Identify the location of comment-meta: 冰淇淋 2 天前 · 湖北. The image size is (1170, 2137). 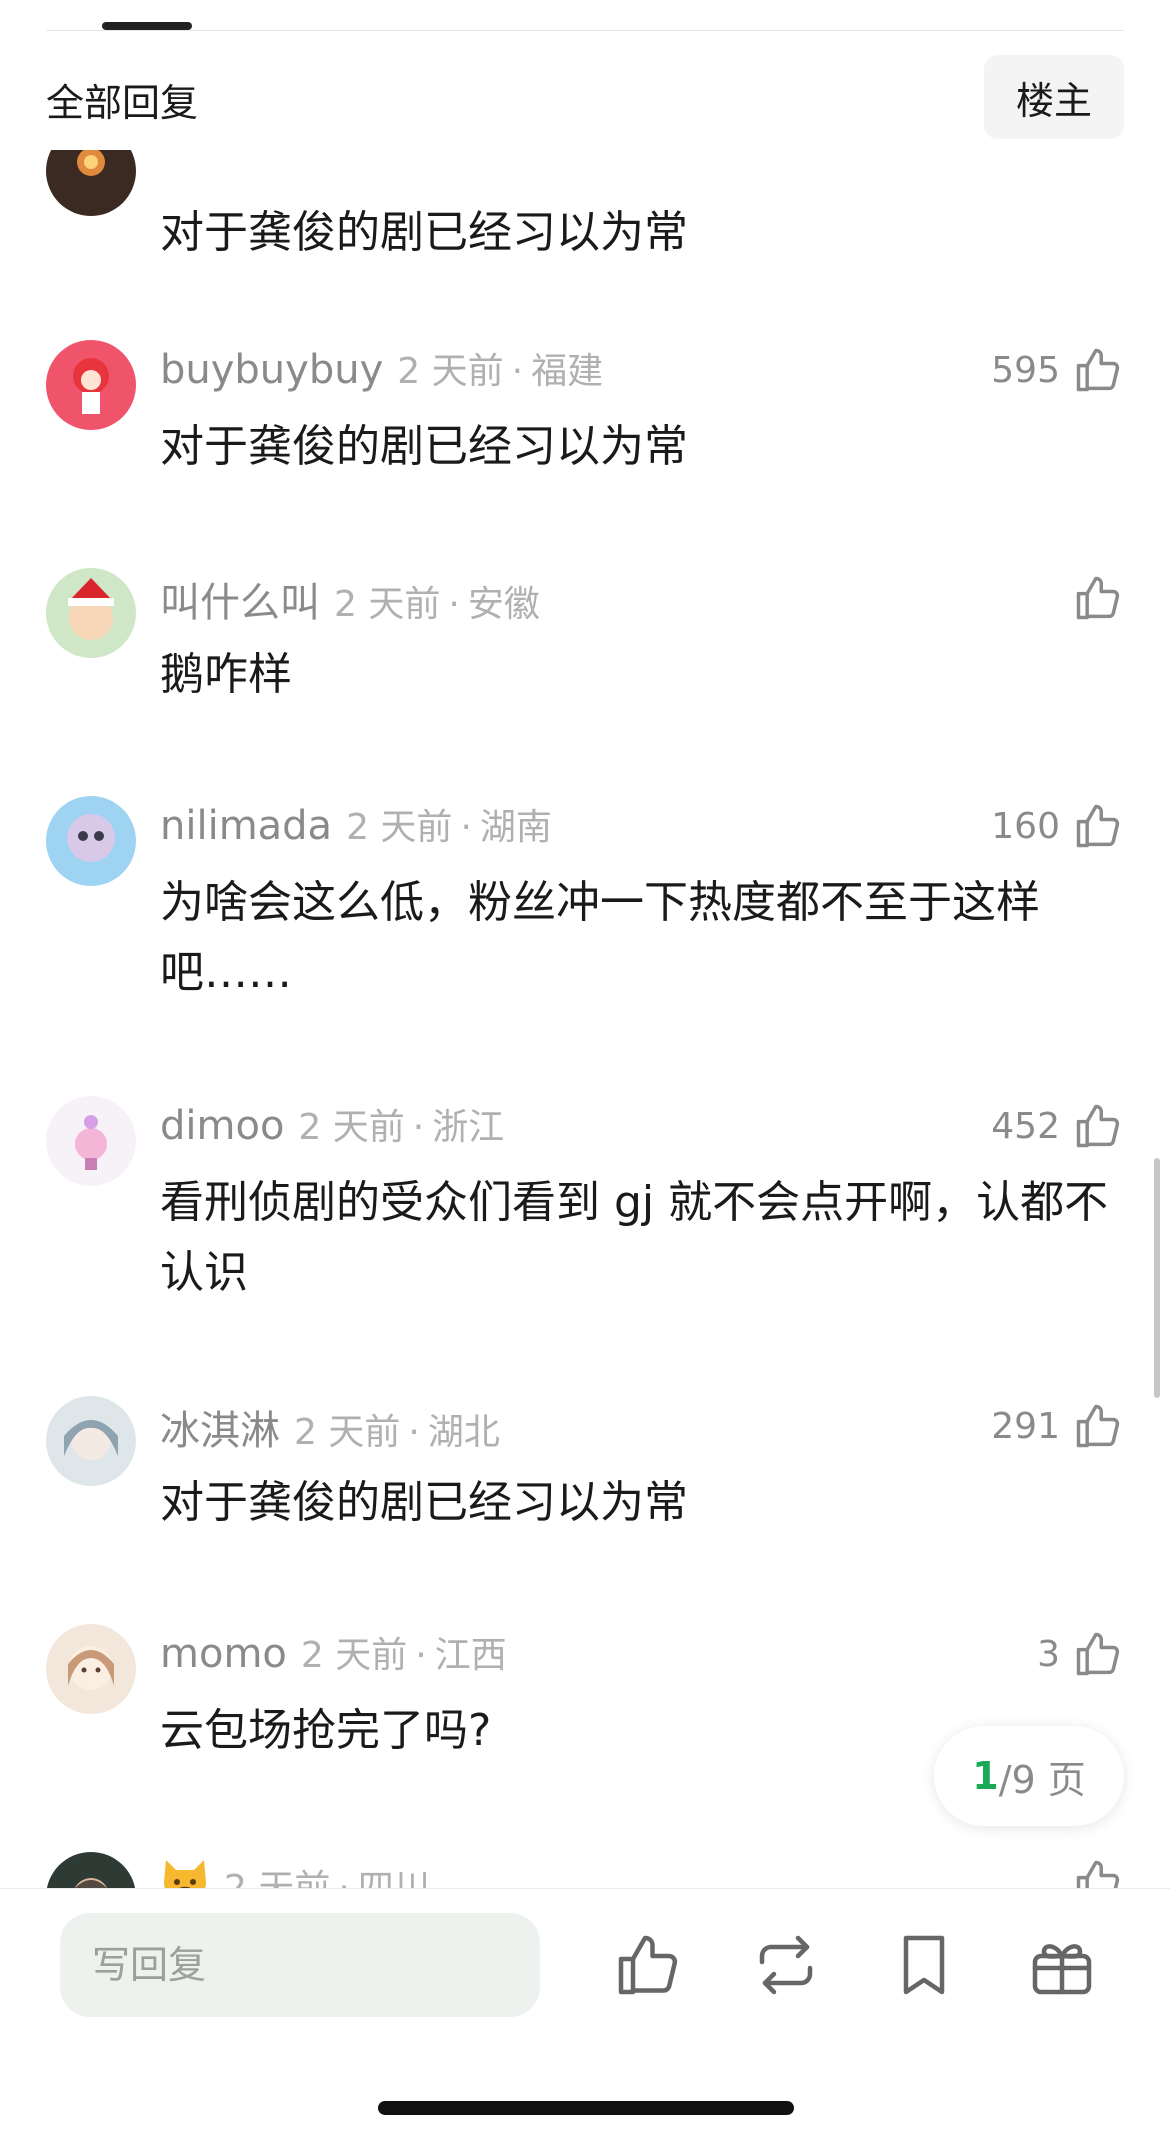
(330, 1426).